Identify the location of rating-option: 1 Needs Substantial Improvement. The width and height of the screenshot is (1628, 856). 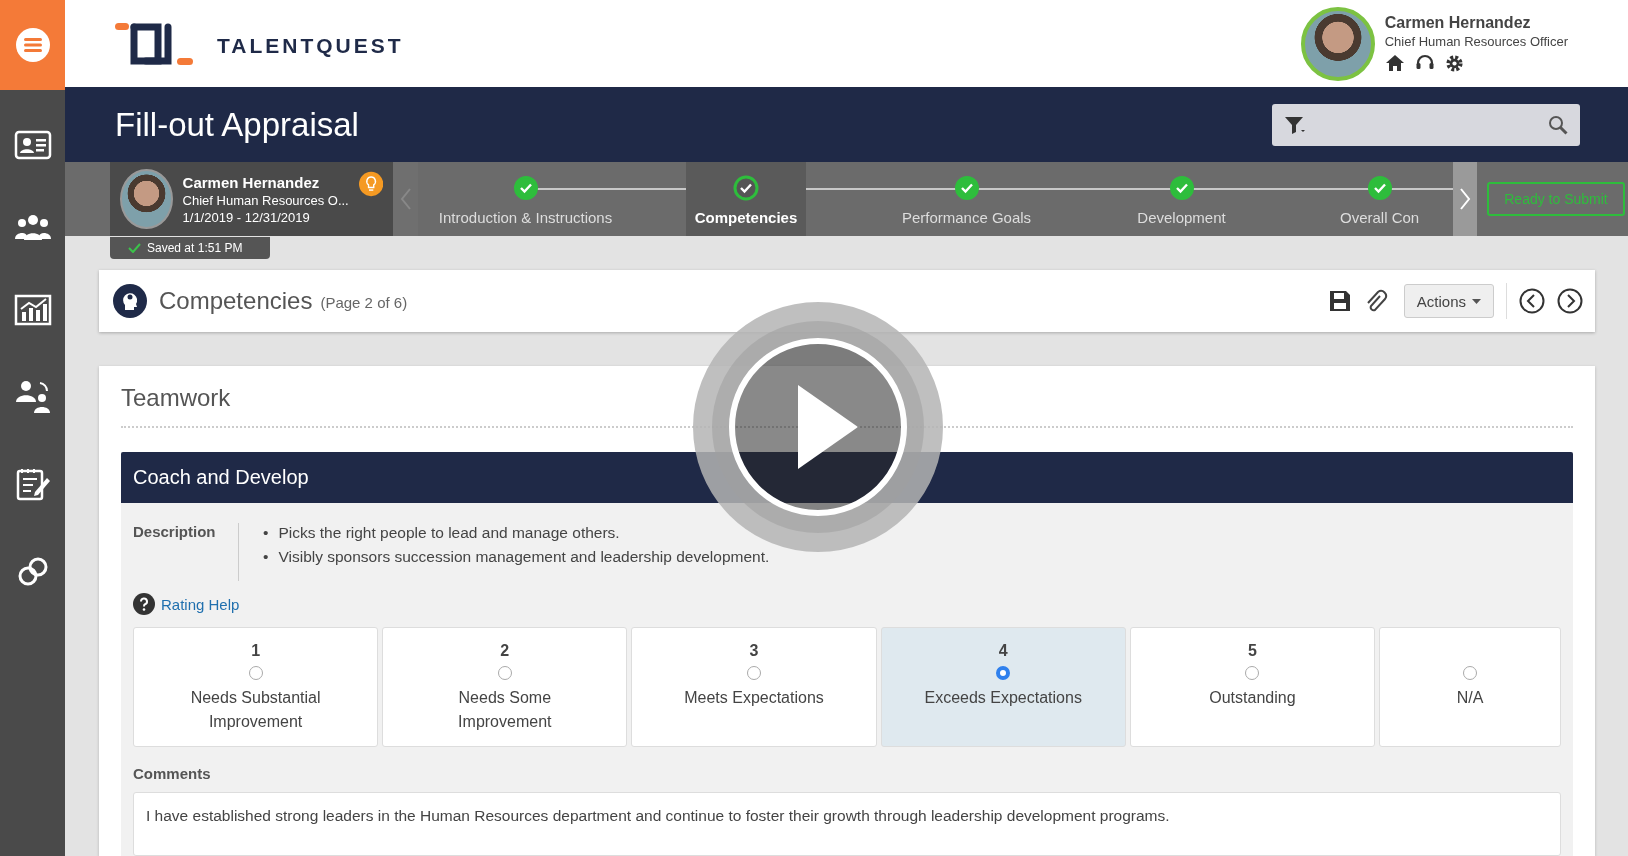
(256, 687).